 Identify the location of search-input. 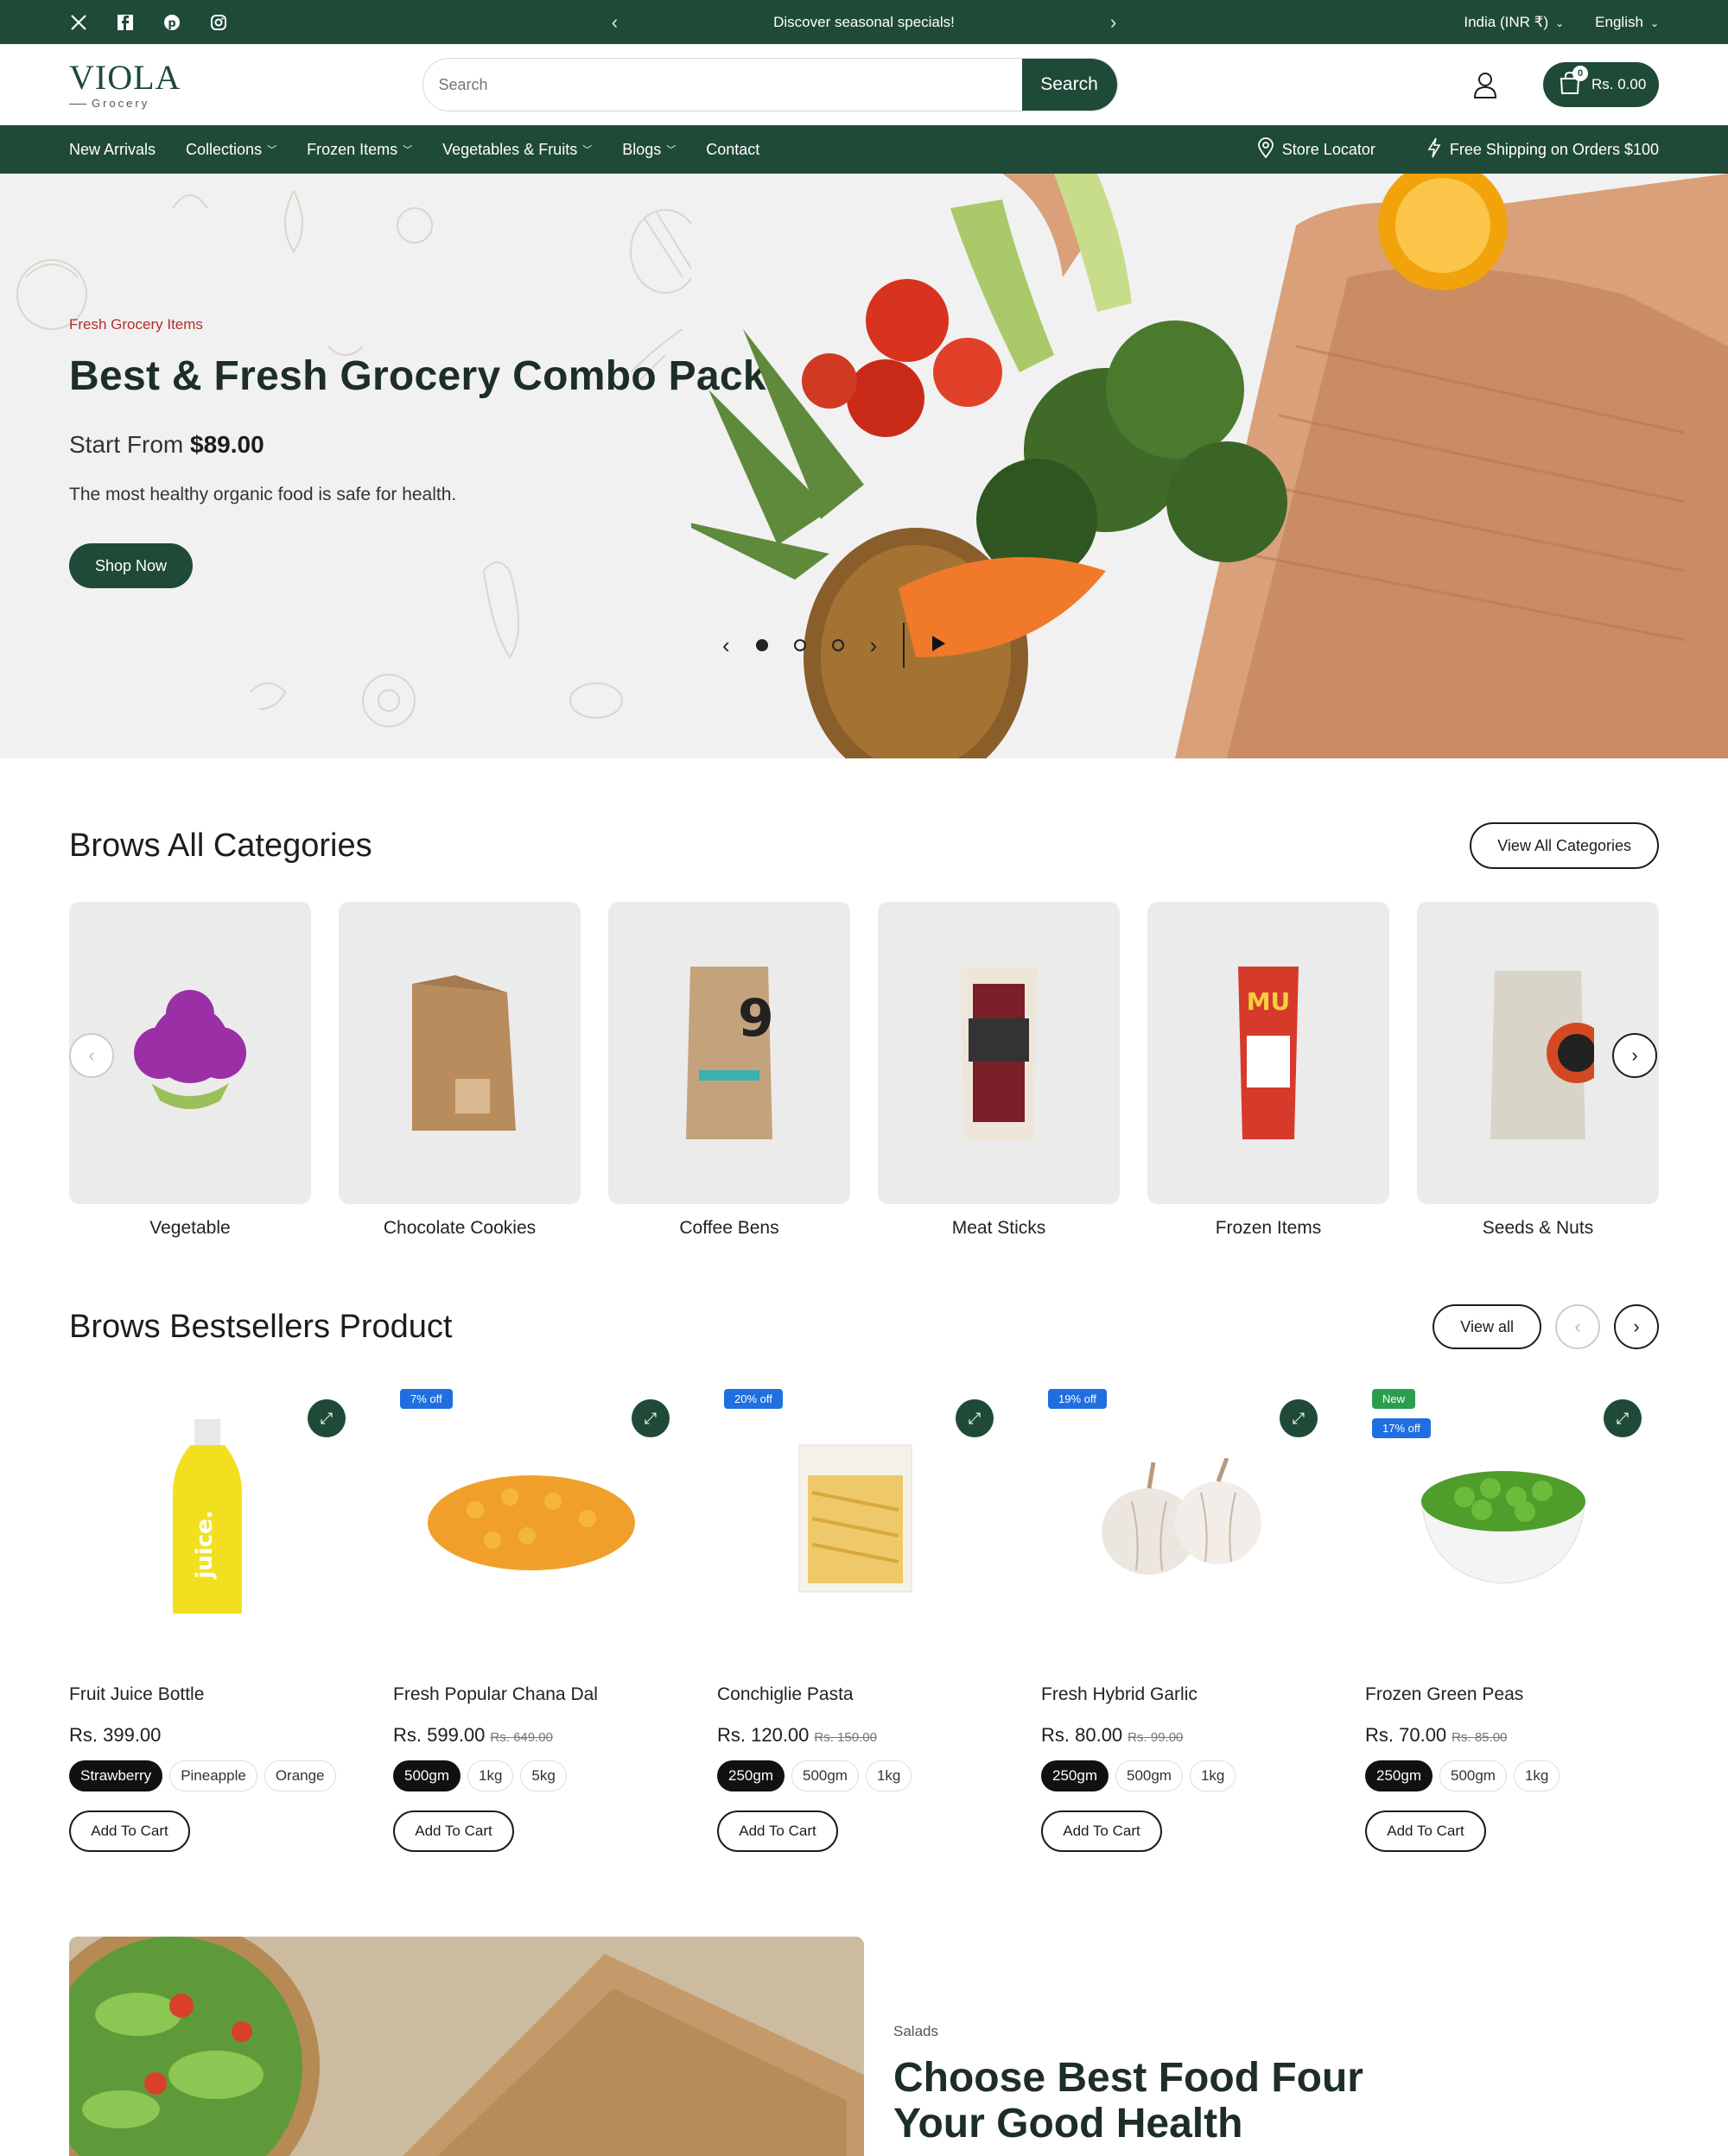
(722, 85).